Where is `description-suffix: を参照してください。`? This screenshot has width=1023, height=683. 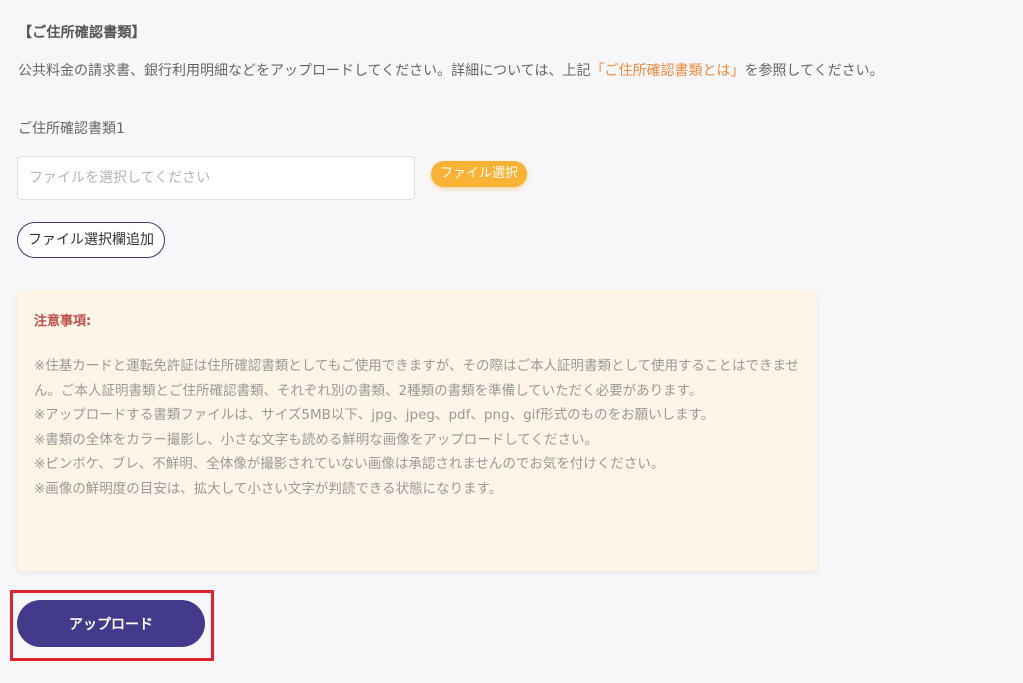 description-suffix: を参照してください。 is located at coordinates (814, 71).